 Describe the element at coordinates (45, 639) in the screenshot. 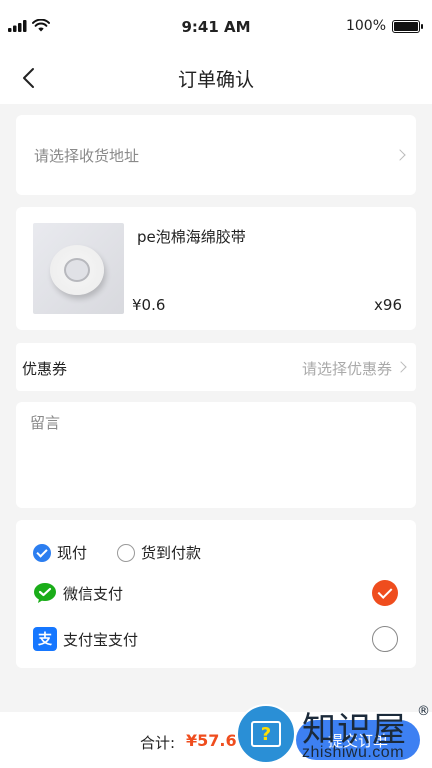

I see `alipay-icon: 支` at that location.